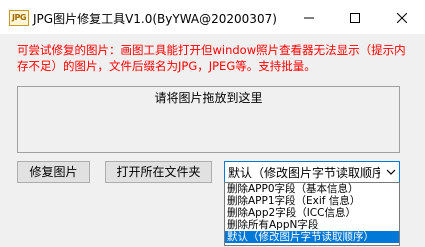 The image size is (425, 247). I want to click on minimize-icon, so click(309, 17).